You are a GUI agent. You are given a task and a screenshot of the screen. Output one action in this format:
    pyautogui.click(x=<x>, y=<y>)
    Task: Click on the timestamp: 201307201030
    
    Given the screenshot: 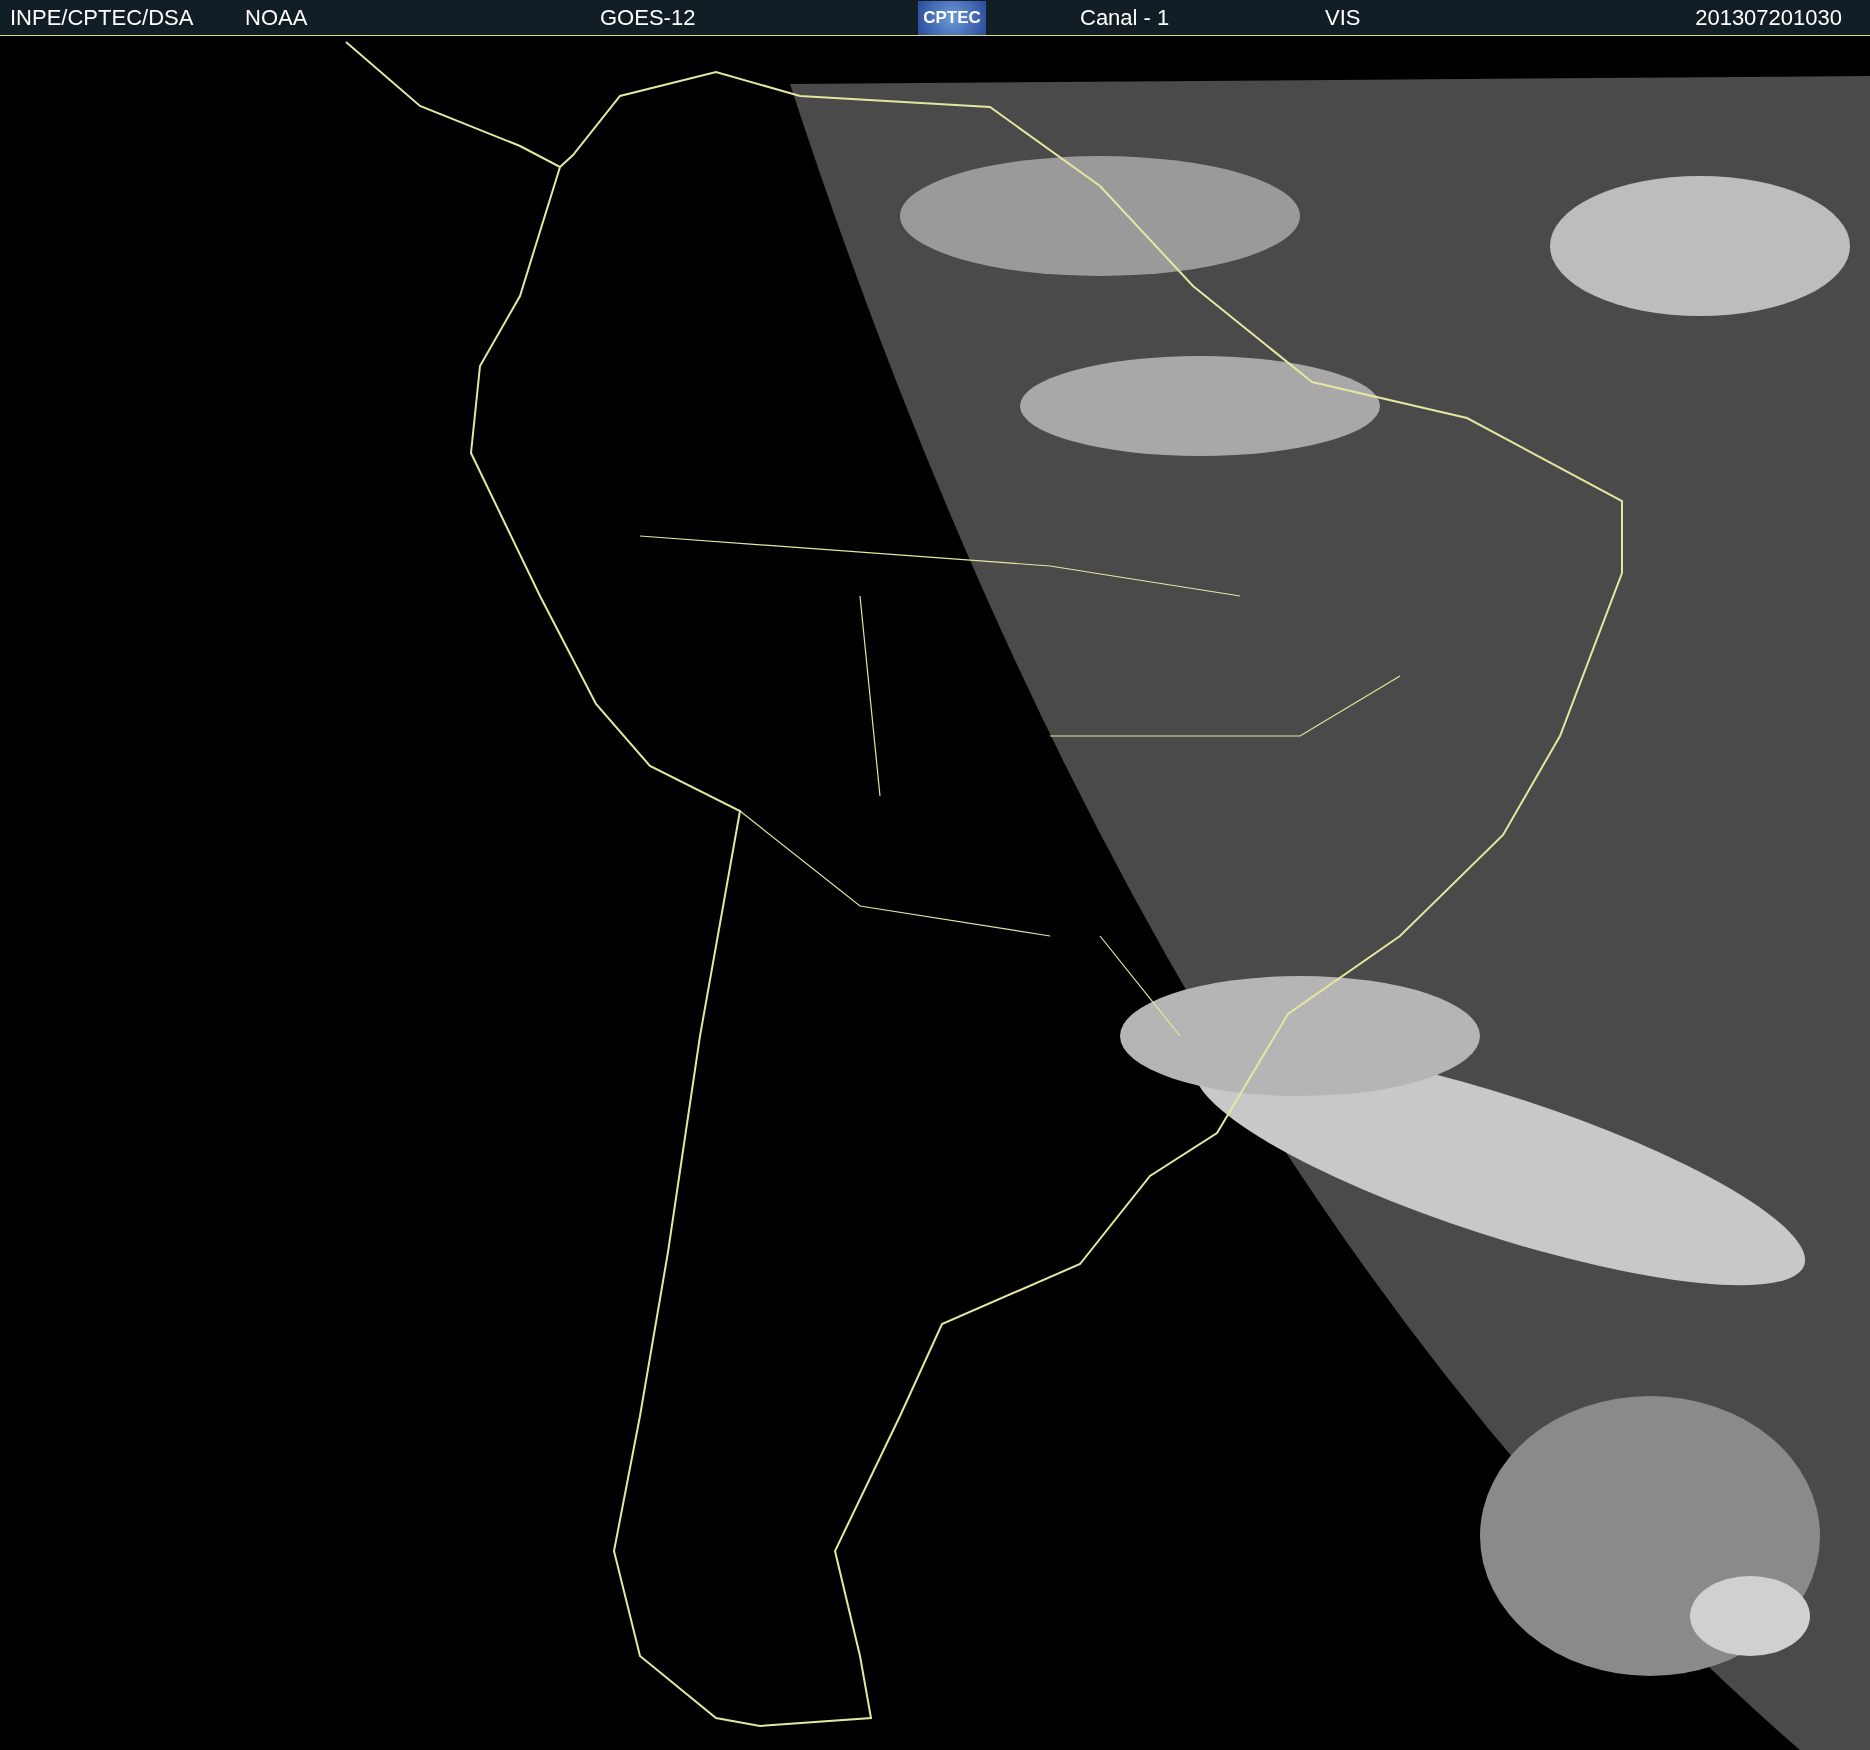 What is the action you would take?
    pyautogui.click(x=1769, y=17)
    